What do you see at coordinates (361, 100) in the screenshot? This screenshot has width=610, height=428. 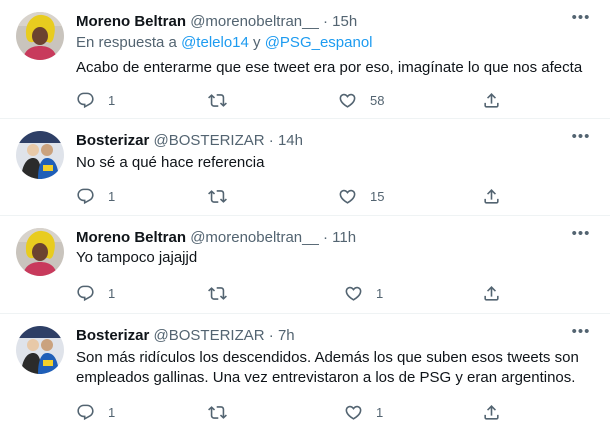 I see `like-button: 58` at bounding box center [361, 100].